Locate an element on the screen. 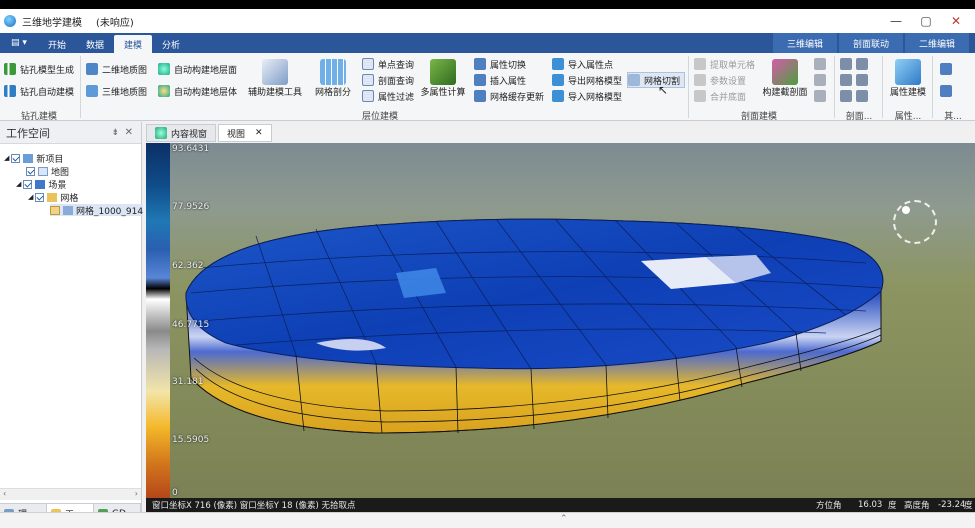 The height and width of the screenshot is (528, 975). content-view-icon is located at coordinates (161, 133).